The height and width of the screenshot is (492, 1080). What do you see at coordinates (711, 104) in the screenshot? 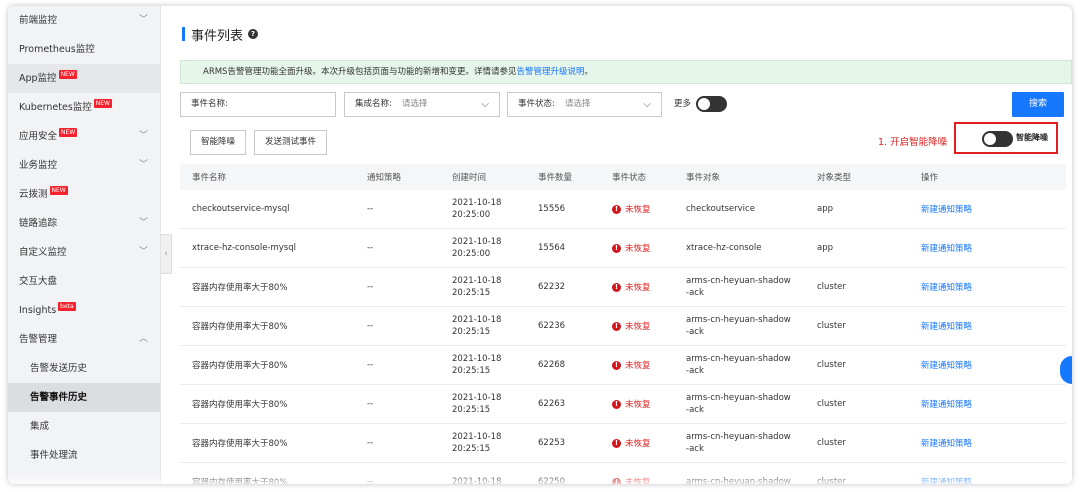
I see `more-filters-toggle` at bounding box center [711, 104].